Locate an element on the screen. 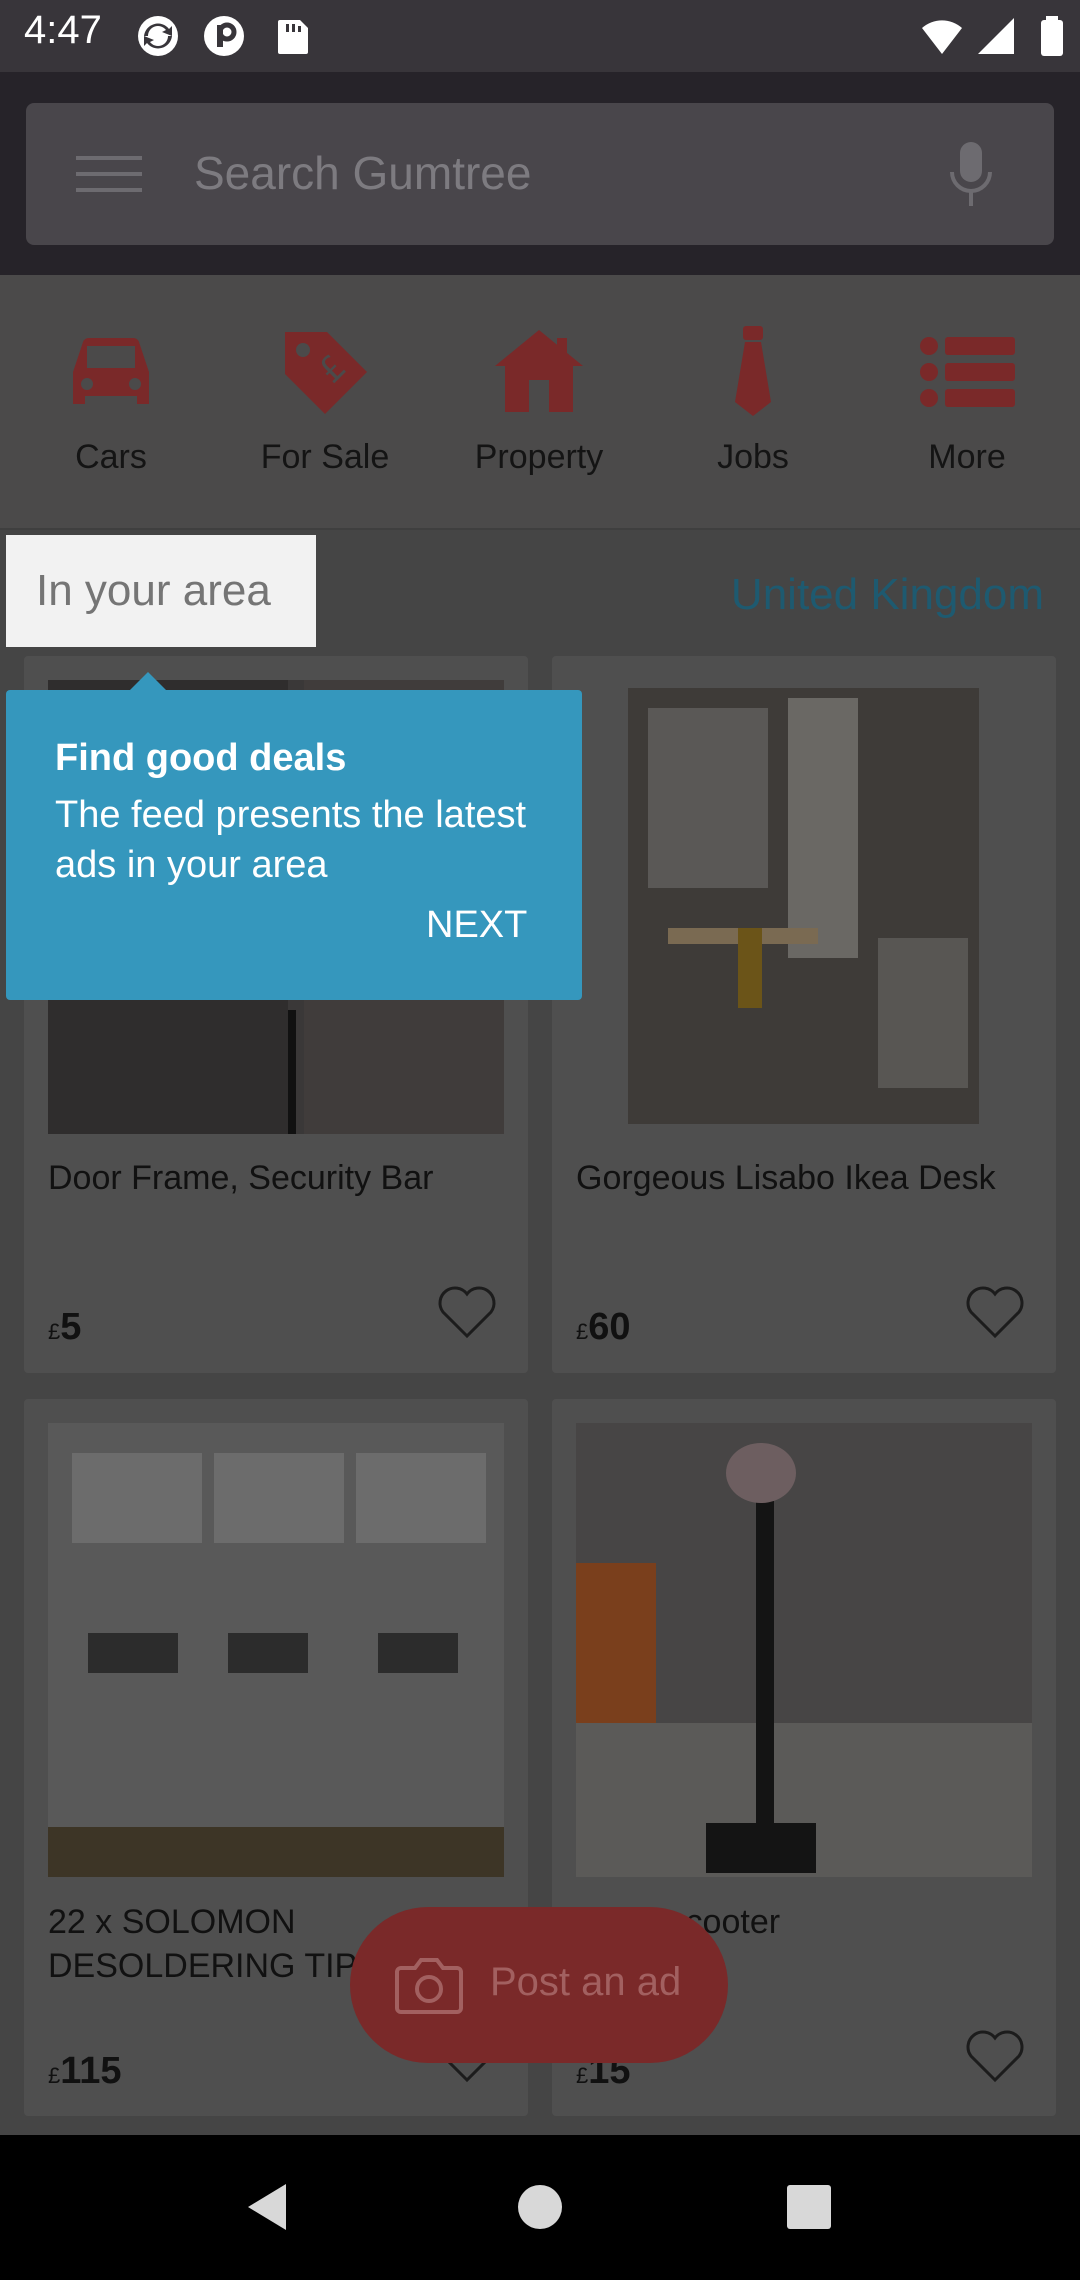 The image size is (1080, 2280). battery-icon is located at coordinates (1052, 36).